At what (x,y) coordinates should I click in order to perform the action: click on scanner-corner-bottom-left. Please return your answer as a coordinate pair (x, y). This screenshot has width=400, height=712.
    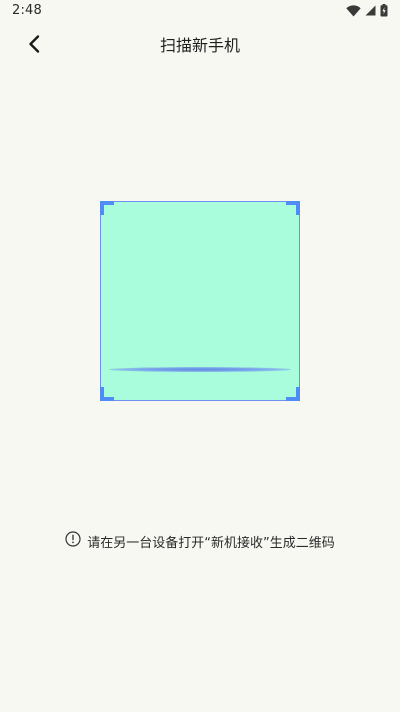
    Looking at the image, I should click on (107, 394).